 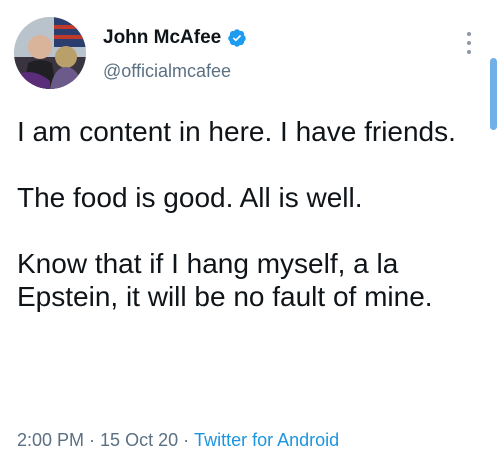 I want to click on tweet-time: 2:00 PM, so click(x=50, y=440).